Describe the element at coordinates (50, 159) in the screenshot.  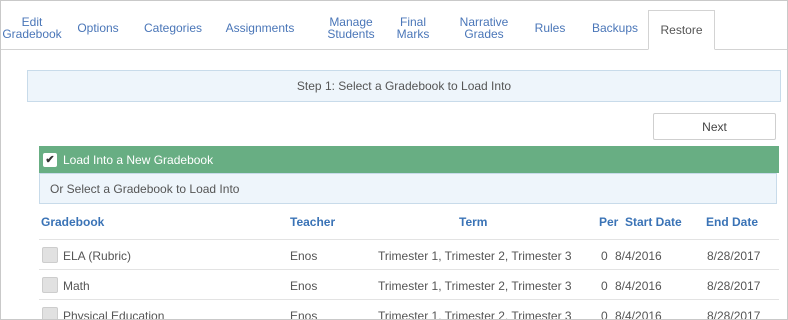
I see `checkbox-checked-icon: ✔` at that location.